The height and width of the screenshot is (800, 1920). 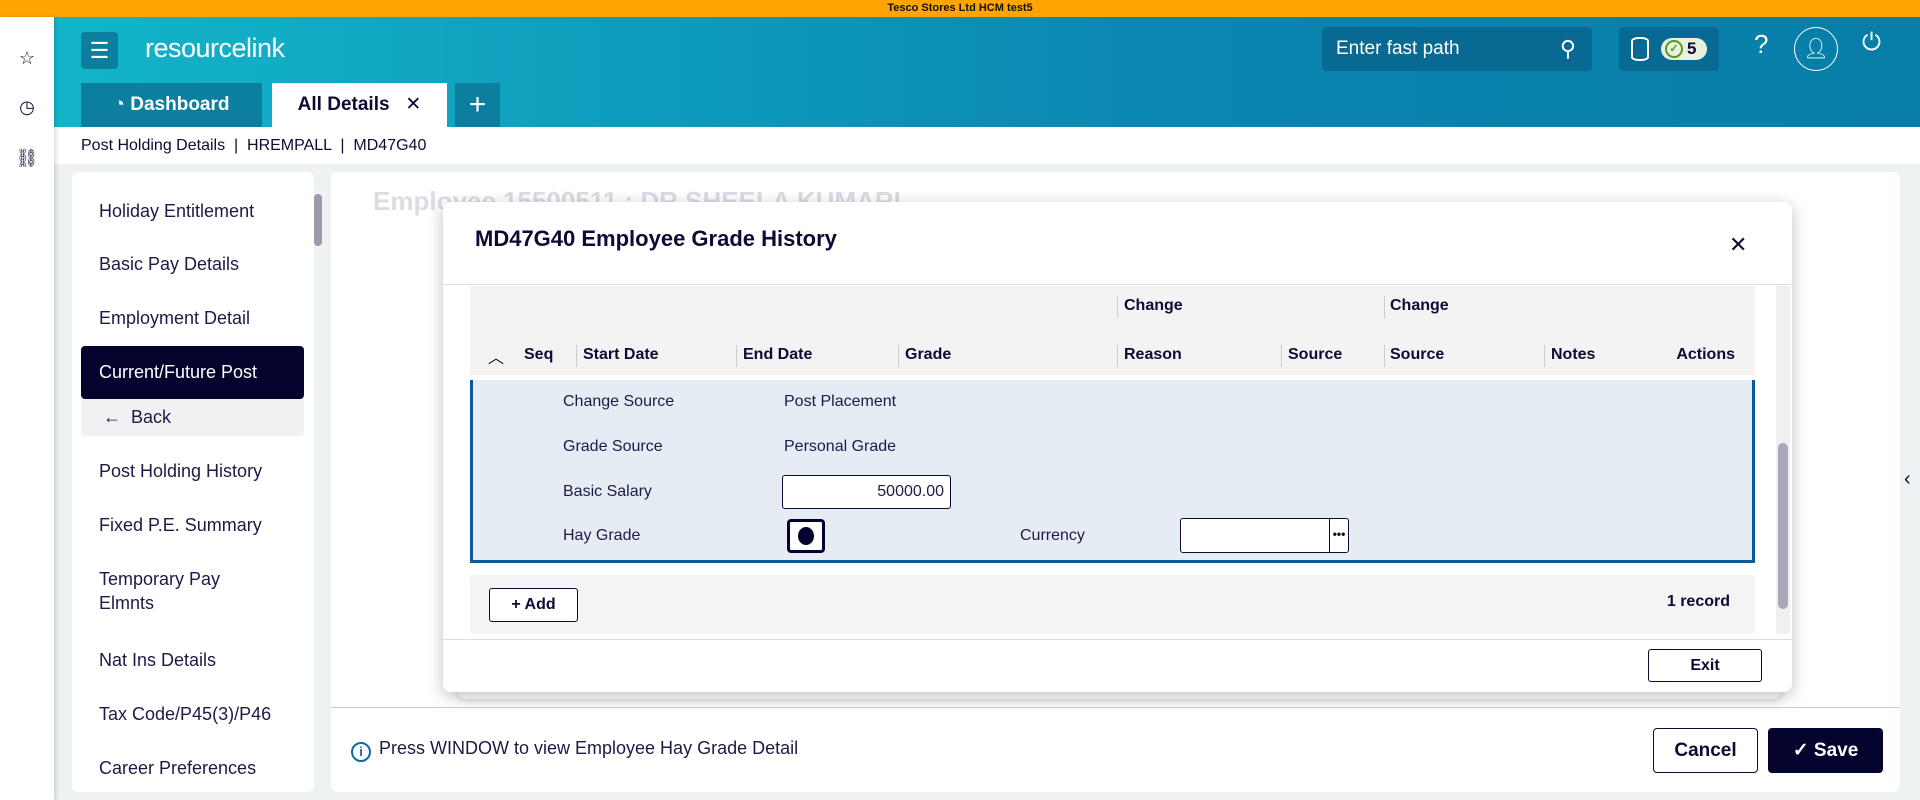 What do you see at coordinates (215, 48) in the screenshot?
I see `resourcelink-logo: resourcelink` at bounding box center [215, 48].